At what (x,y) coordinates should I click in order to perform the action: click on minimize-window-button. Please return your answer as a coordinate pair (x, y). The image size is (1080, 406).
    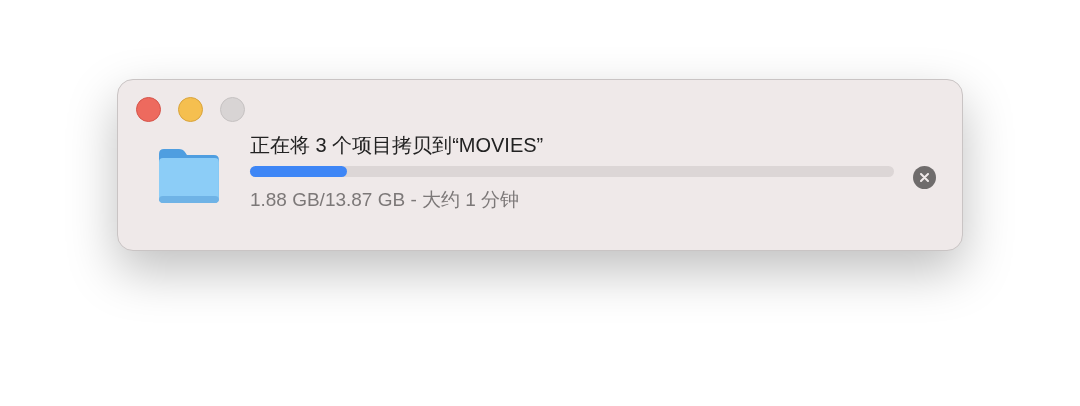
    Looking at the image, I should click on (190, 109).